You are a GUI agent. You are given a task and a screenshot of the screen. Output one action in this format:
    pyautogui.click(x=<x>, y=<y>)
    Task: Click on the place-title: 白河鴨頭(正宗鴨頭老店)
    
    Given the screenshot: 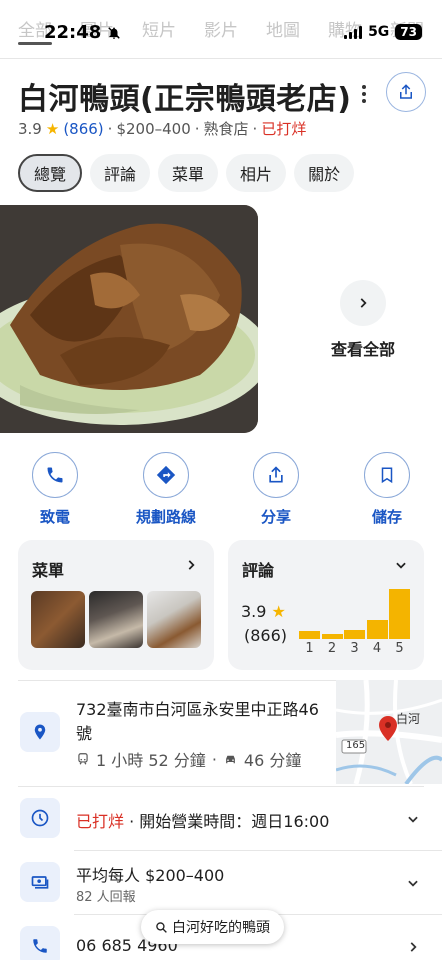 What is the action you would take?
    pyautogui.click(x=185, y=99)
    